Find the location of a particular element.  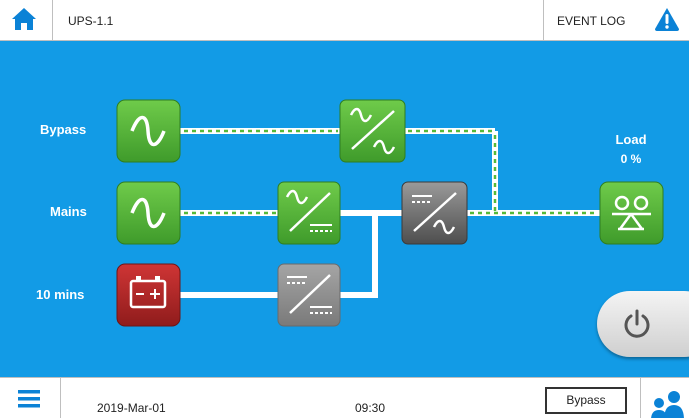

load-title: Load is located at coordinates (631, 139).